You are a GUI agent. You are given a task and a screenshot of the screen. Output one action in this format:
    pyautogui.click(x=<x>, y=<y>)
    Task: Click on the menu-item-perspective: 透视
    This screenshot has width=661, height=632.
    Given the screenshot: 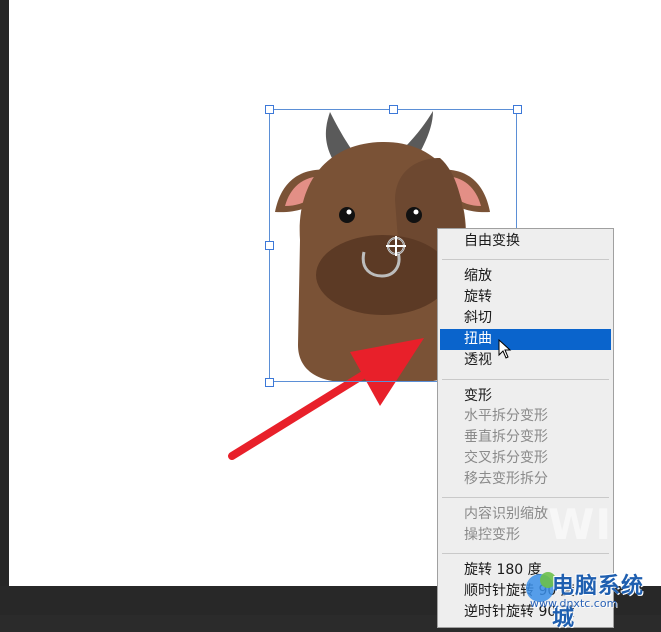 What is the action you would take?
    pyautogui.click(x=525, y=360)
    